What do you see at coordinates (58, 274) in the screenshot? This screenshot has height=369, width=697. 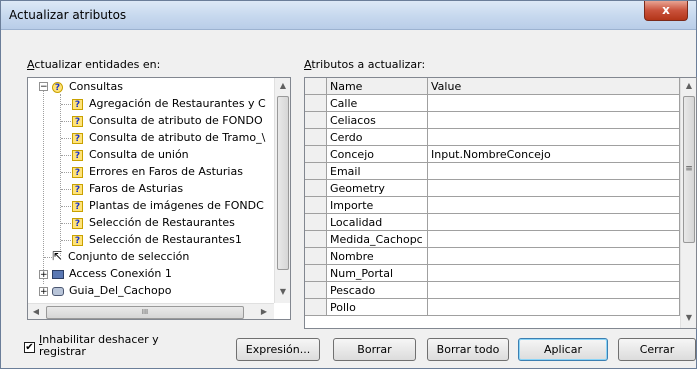 I see `connection-icon` at bounding box center [58, 274].